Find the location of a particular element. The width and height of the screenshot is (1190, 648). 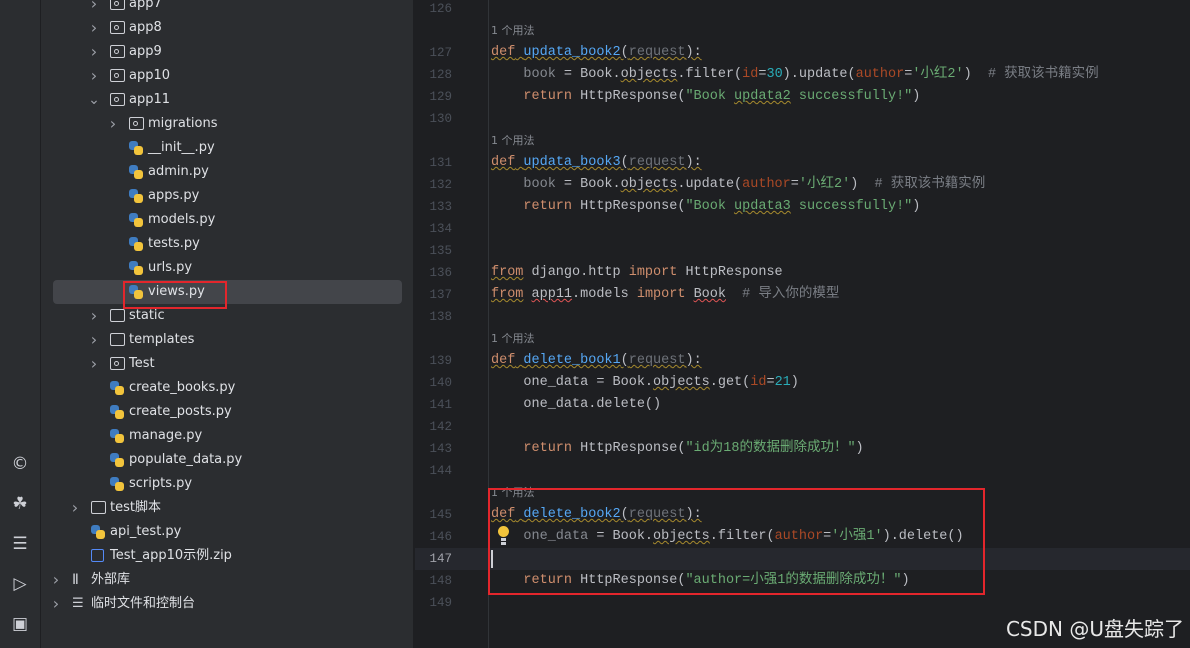

tree-item: › app7 is located at coordinates (227, 8).